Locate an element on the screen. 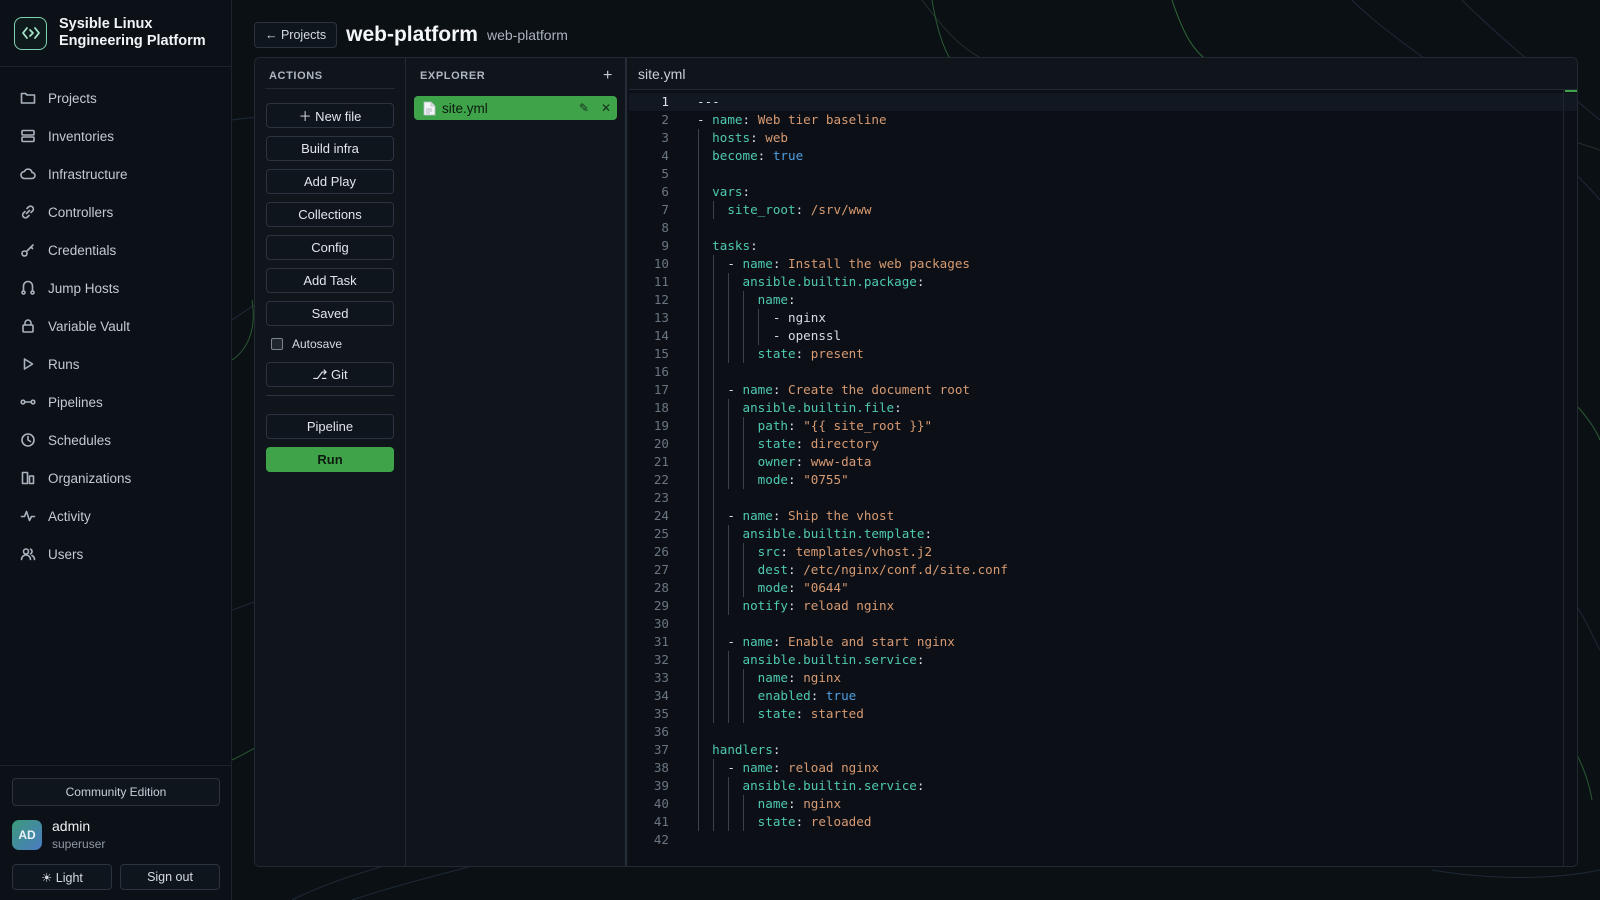 The height and width of the screenshot is (900, 1600). add-play-button: Add Play is located at coordinates (330, 181).